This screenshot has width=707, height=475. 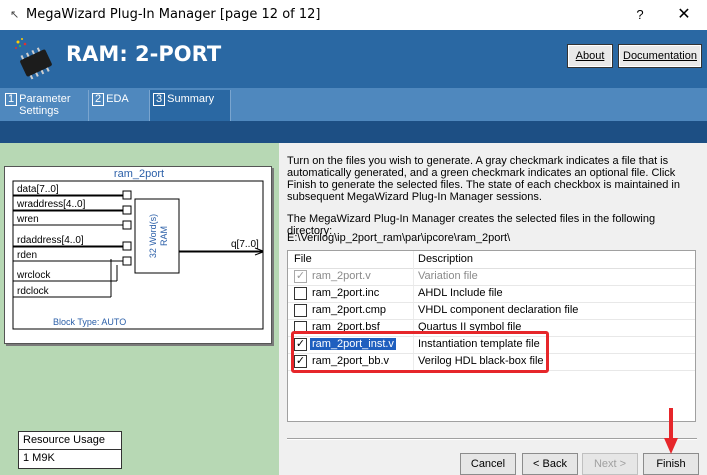 I want to click on back-button: < Back, so click(x=550, y=464).